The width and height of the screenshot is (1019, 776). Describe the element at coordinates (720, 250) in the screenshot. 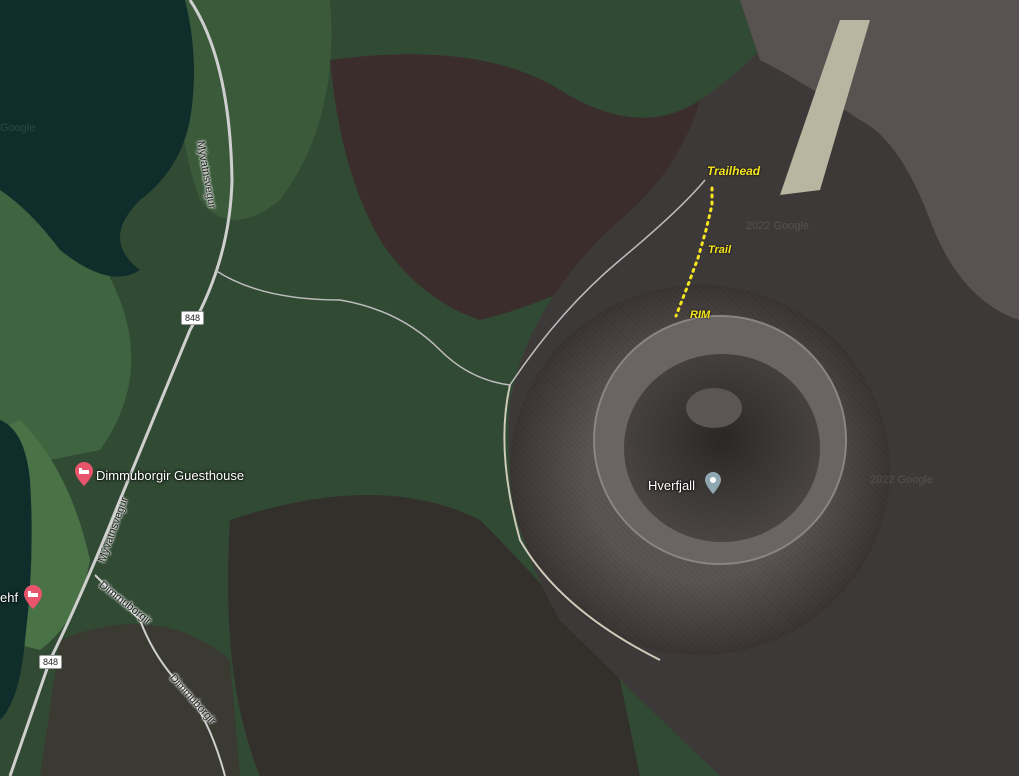

I see `trail-annotation: Trail` at that location.